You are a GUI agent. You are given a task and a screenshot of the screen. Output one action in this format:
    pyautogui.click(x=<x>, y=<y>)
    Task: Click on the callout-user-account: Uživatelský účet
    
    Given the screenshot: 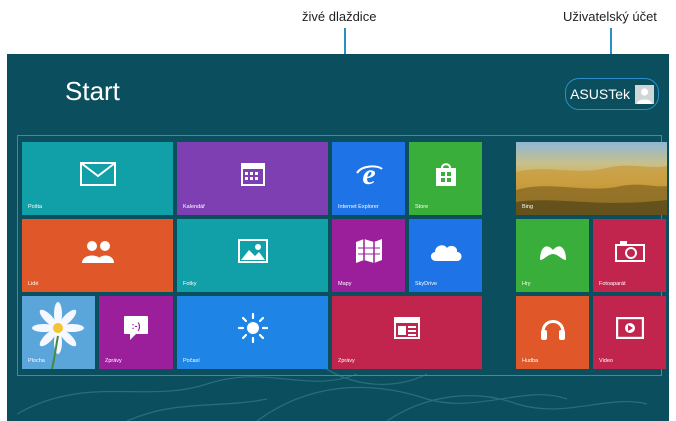 What is the action you would take?
    pyautogui.click(x=610, y=16)
    